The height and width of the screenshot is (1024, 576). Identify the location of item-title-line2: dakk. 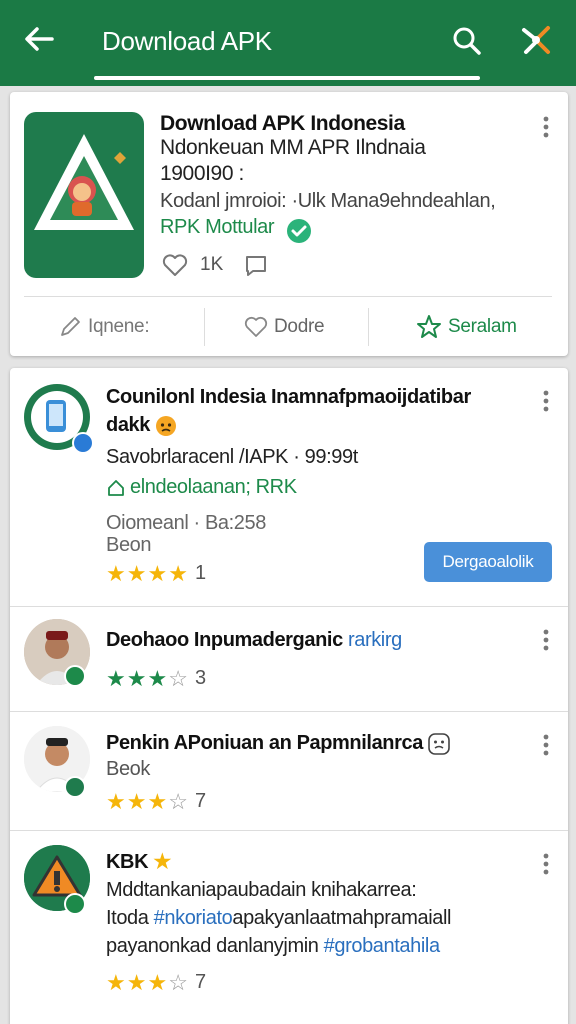
(141, 425).